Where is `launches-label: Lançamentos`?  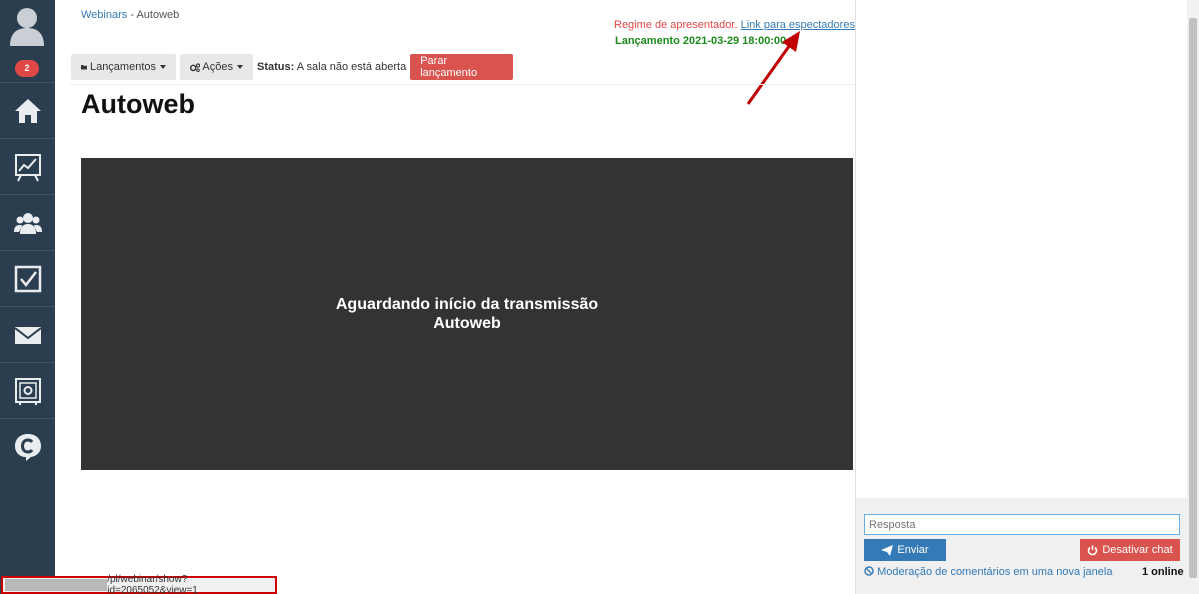 launches-label: Lançamentos is located at coordinates (122, 67).